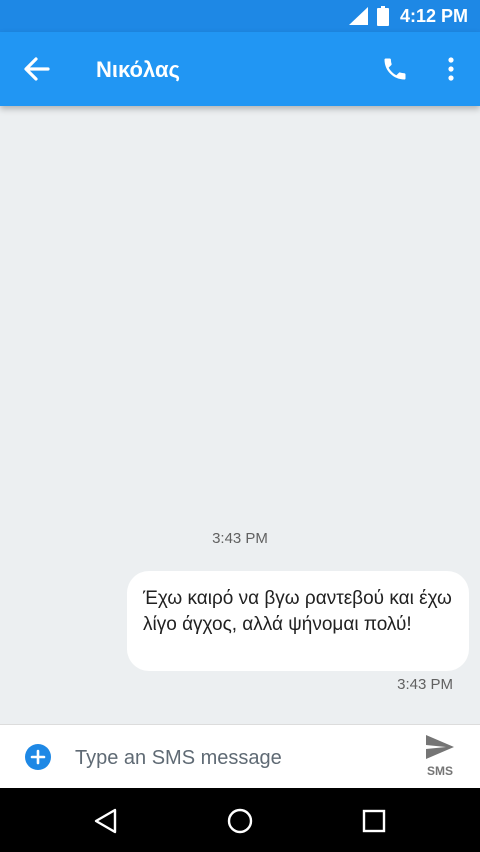  What do you see at coordinates (38, 759) in the screenshot?
I see `add-circle-icon` at bounding box center [38, 759].